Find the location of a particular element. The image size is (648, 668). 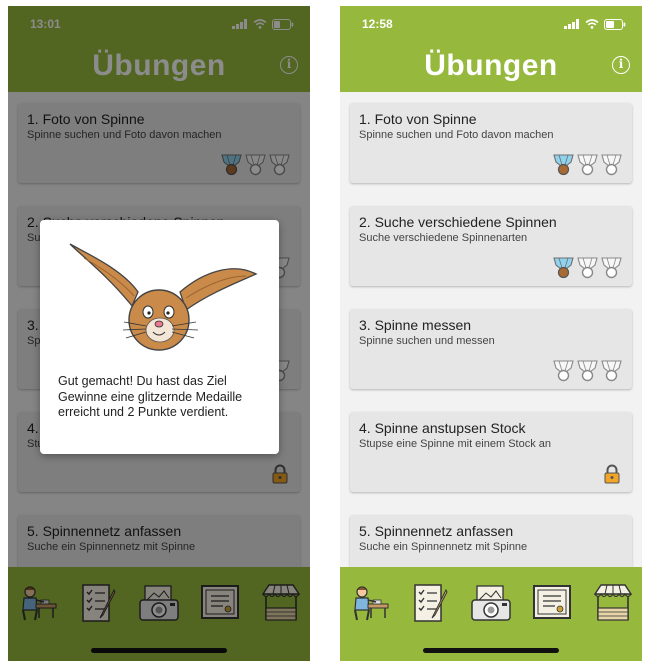

exercise-title: 5. Spinnennetz anfassen is located at coordinates (436, 531).